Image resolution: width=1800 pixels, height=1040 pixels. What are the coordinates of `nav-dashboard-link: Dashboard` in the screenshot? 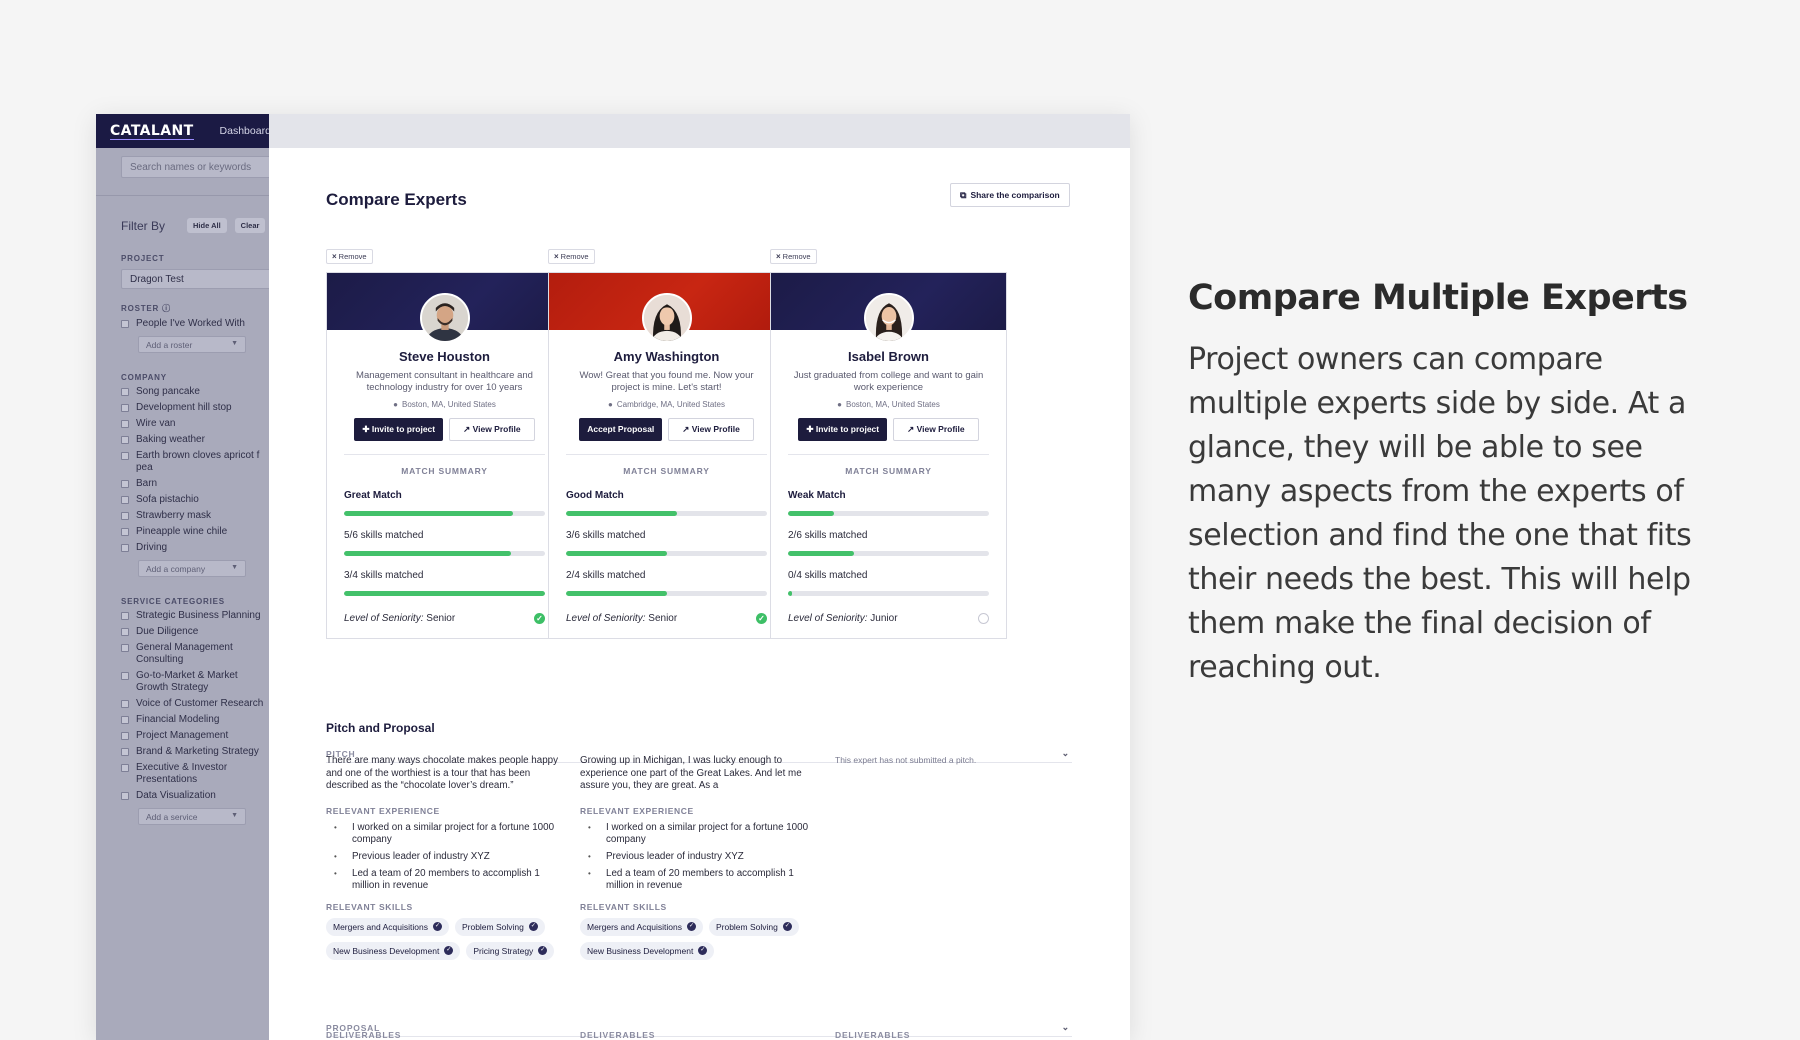 It's located at (244, 131).